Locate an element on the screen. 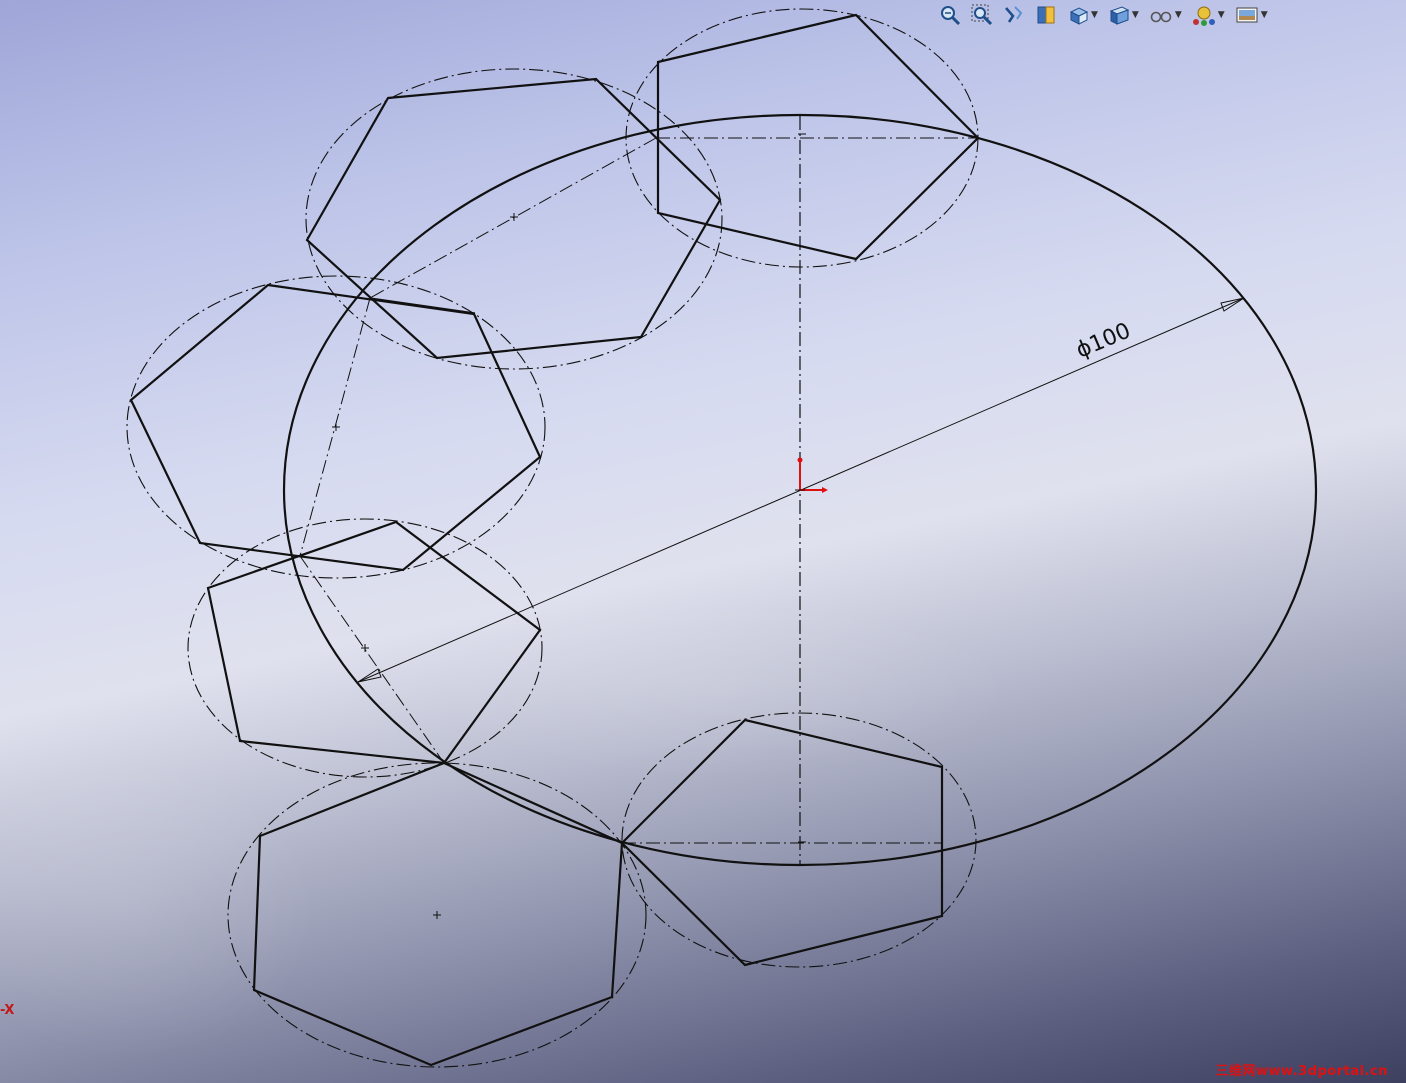 The width and height of the screenshot is (1406, 1083). hide-show-items-button: ▼ is located at coordinates (1165, 15).